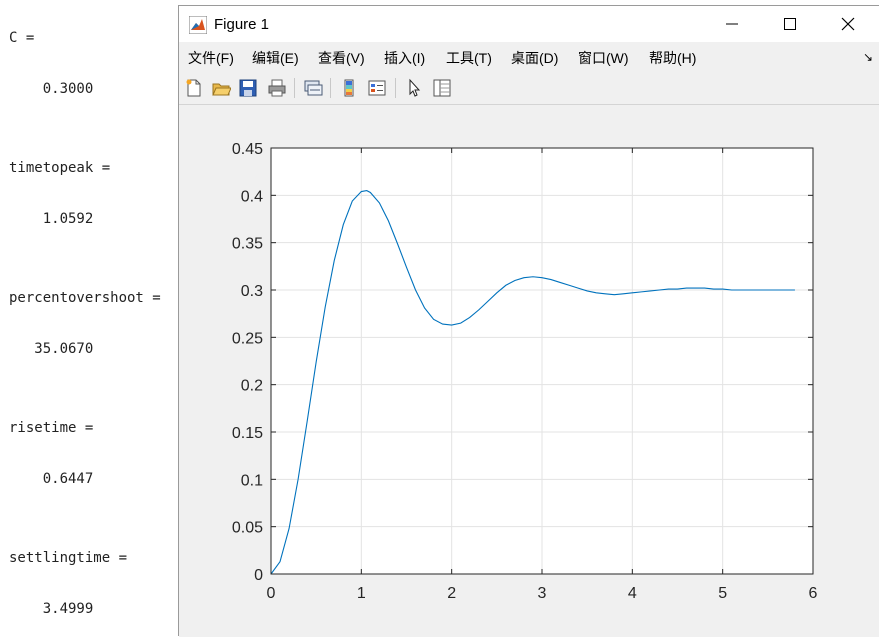 Image resolution: width=879 pixels, height=637 pixels. What do you see at coordinates (68, 558) in the screenshot?
I see `console-line: settlingtime =` at bounding box center [68, 558].